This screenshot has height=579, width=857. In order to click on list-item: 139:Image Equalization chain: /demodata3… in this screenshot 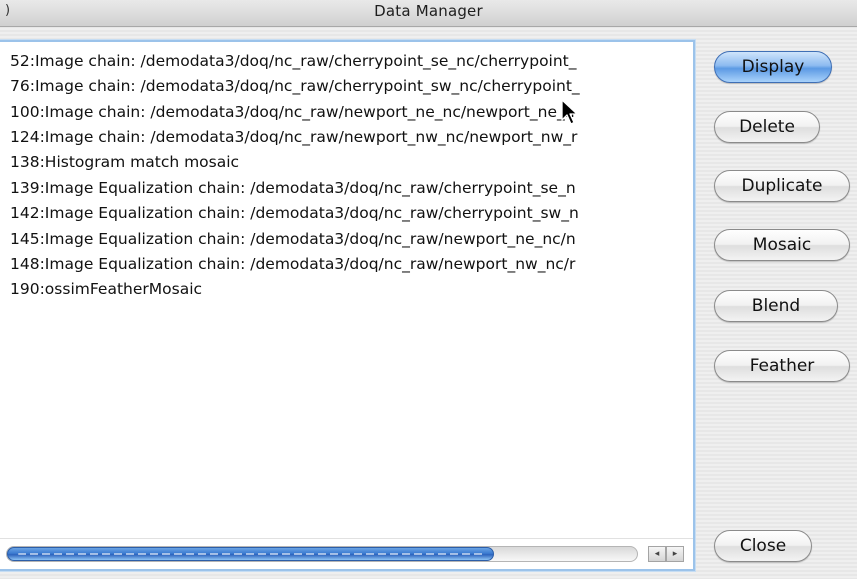, I will do `click(293, 188)`.